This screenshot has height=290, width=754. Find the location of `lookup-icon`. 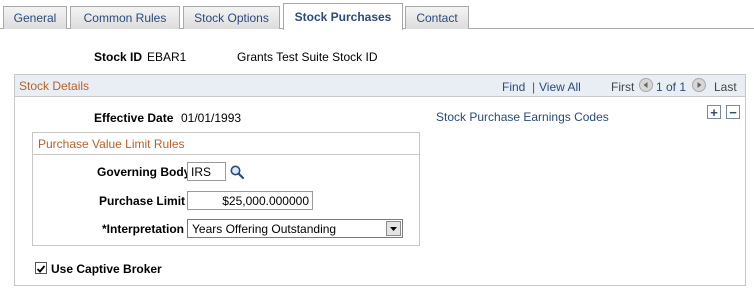

lookup-icon is located at coordinates (237, 172).